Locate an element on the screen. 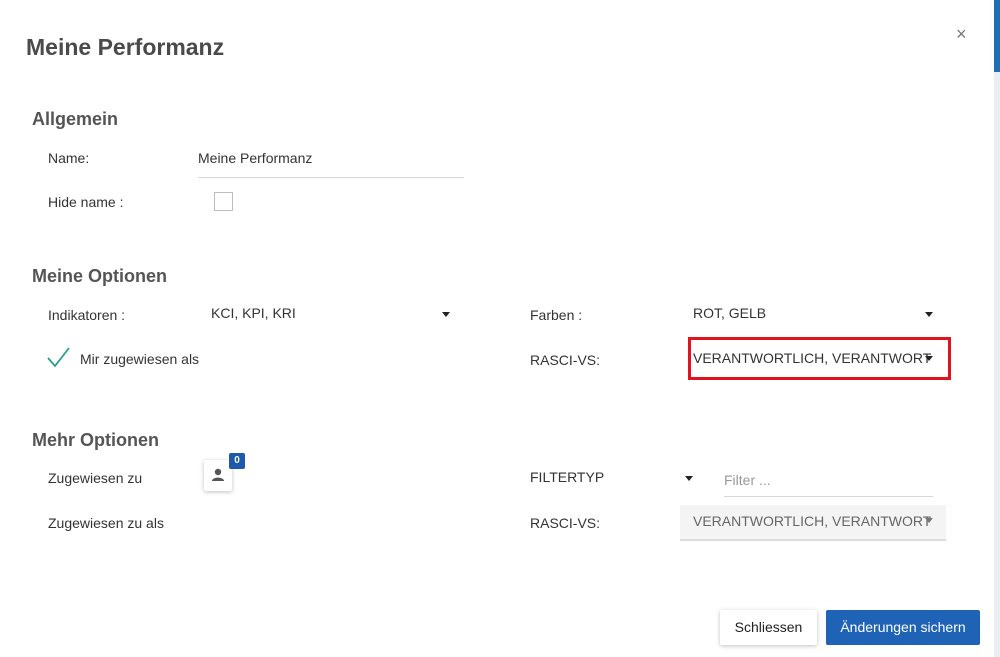 This screenshot has height=657, width=1000. assign-user-button is located at coordinates (218, 475).